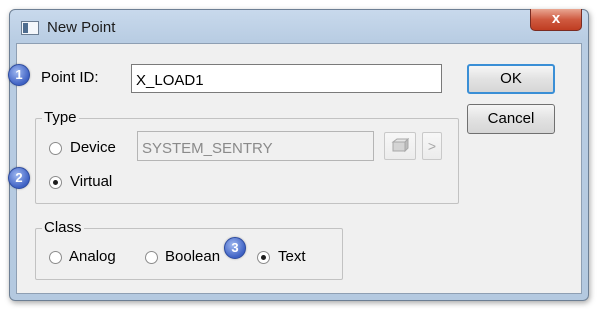 Image resolution: width=600 pixels, height=309 pixels. What do you see at coordinates (511, 119) in the screenshot?
I see `cancel-button: Cancel` at bounding box center [511, 119].